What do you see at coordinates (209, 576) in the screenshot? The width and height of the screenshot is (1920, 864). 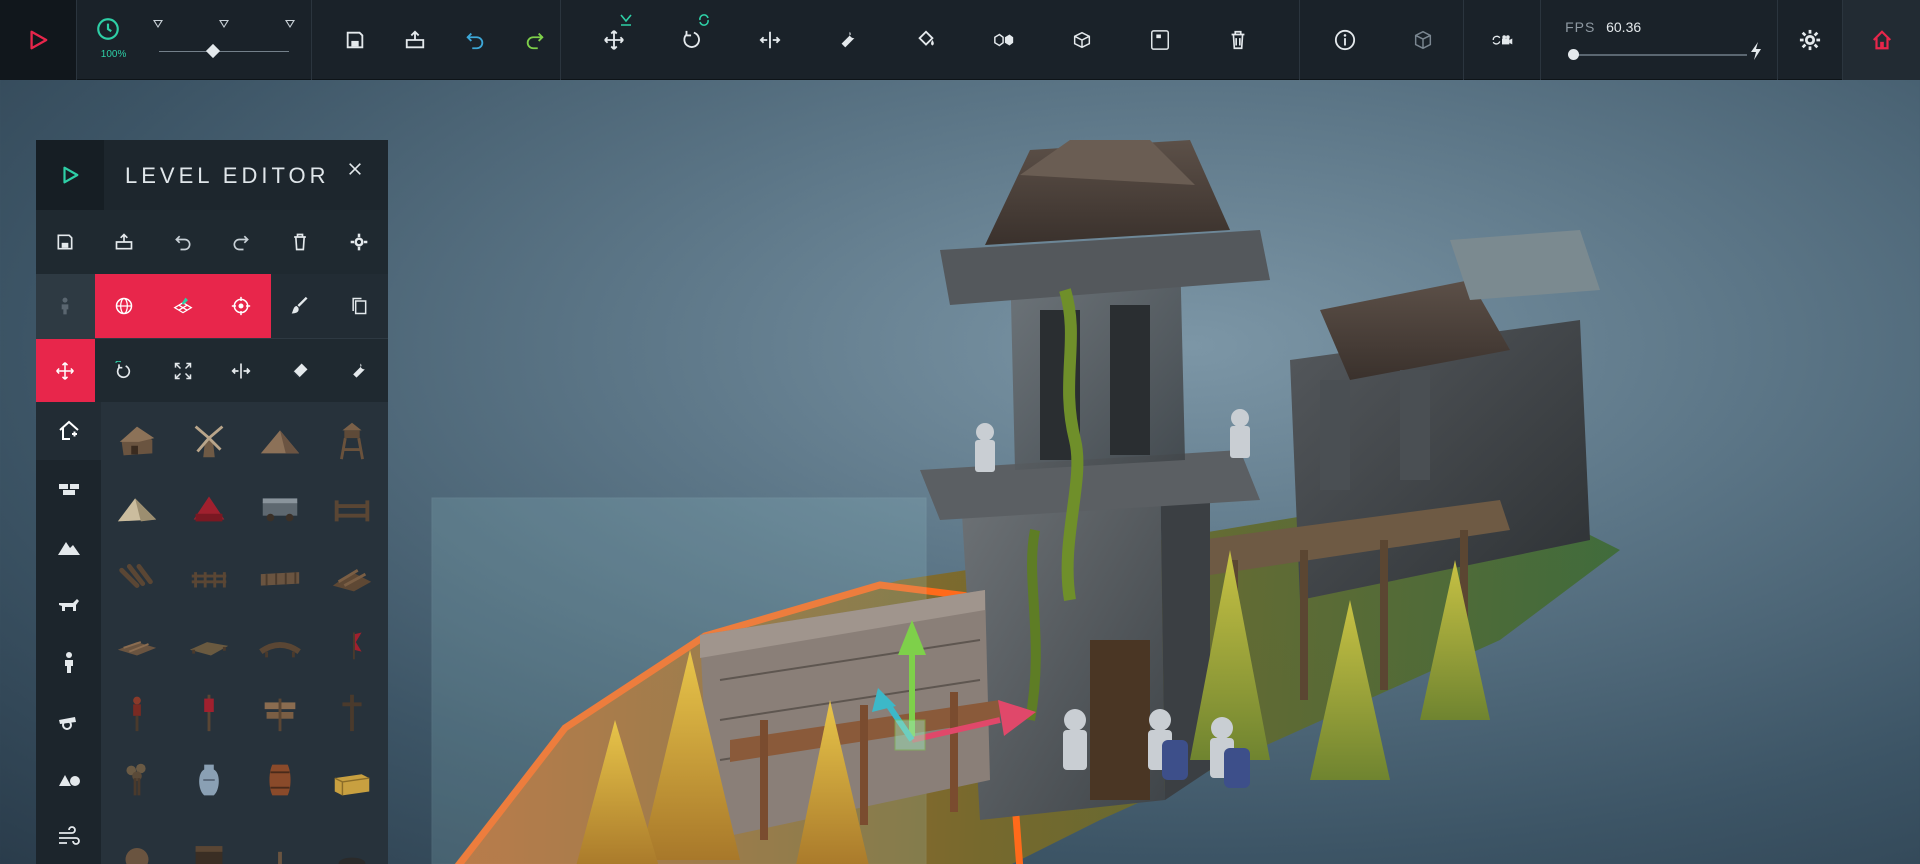 I see `item-fence-long` at bounding box center [209, 576].